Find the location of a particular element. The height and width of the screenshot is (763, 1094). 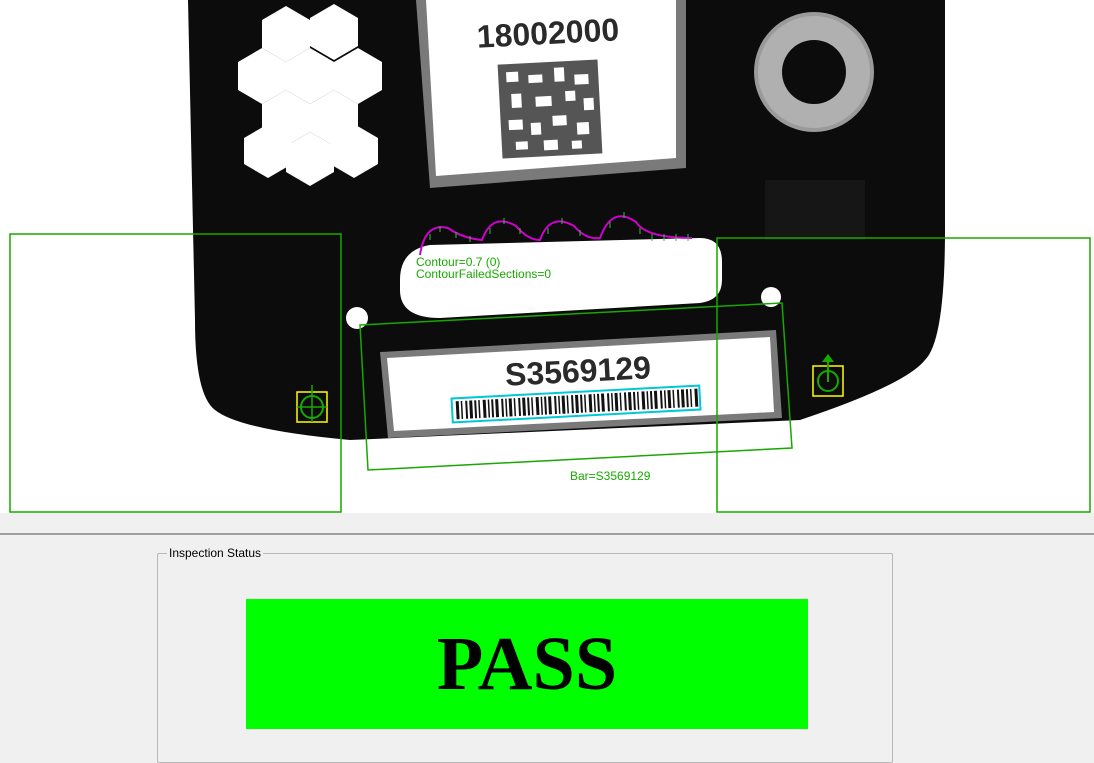

result-indicator: PASS is located at coordinates (527, 664).